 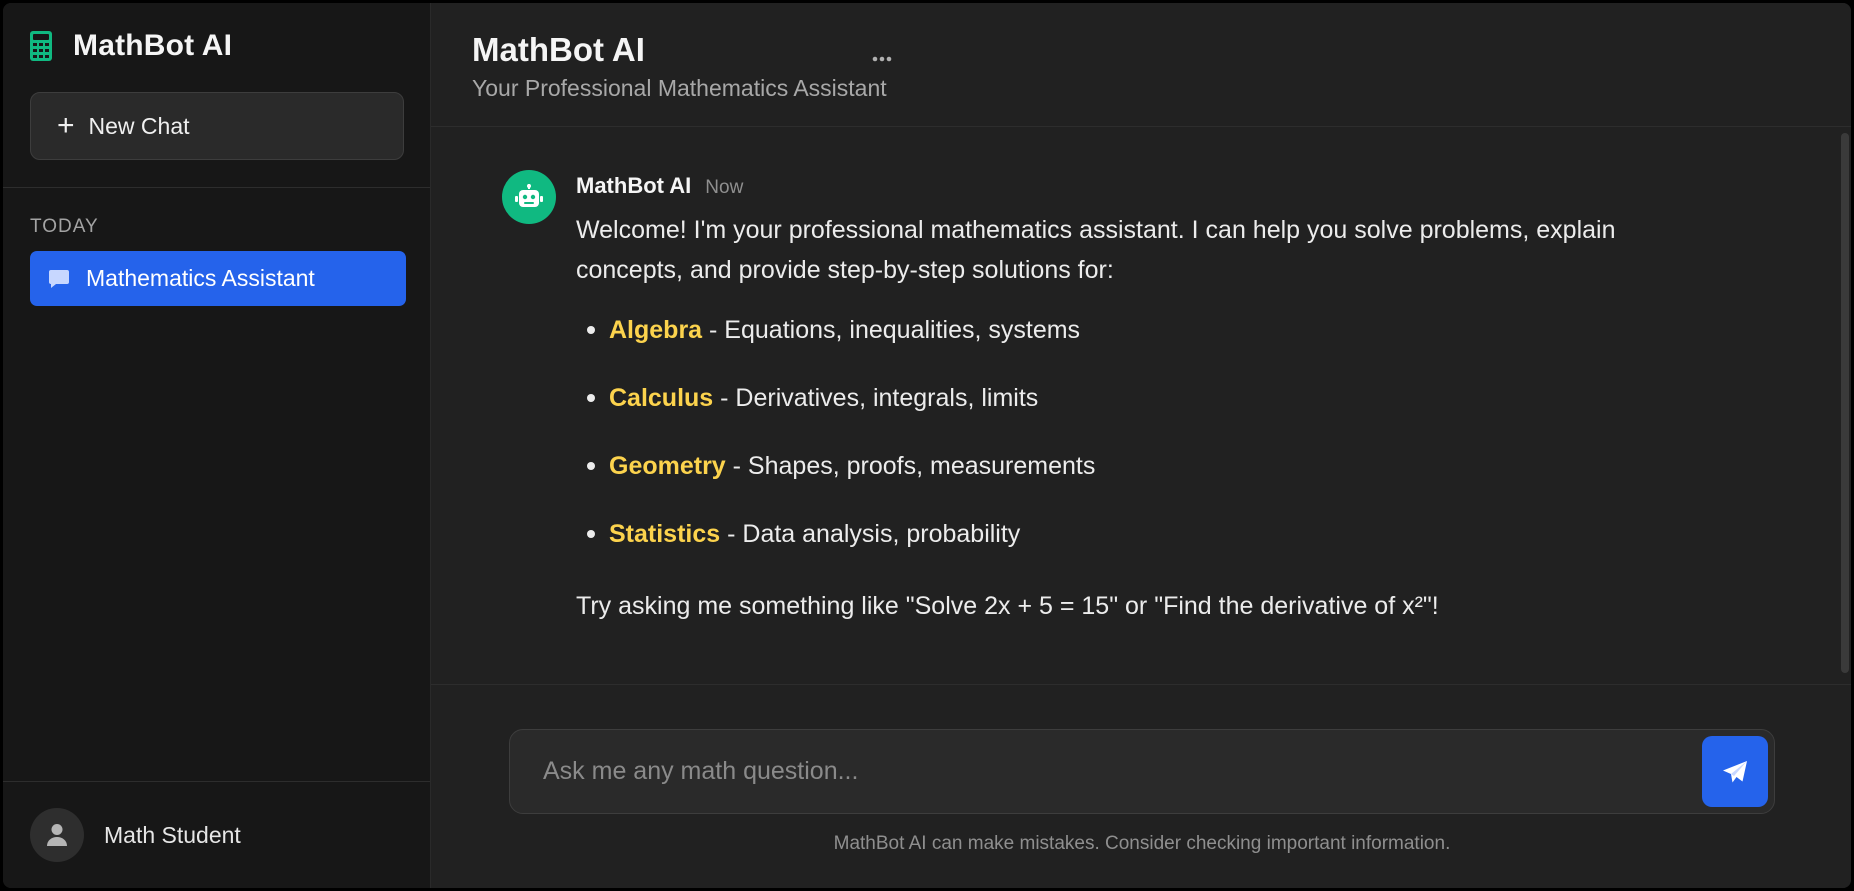 What do you see at coordinates (200, 278) in the screenshot?
I see `chat-item-label: Mathematics Assistant` at bounding box center [200, 278].